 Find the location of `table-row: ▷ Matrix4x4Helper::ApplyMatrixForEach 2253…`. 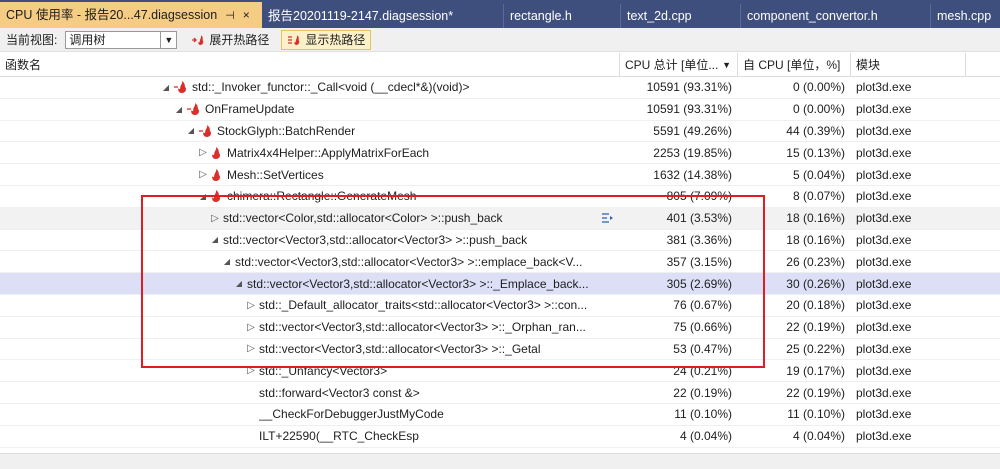

table-row: ▷ Matrix4x4Helper::ApplyMatrixForEach 2253… is located at coordinates (500, 153).